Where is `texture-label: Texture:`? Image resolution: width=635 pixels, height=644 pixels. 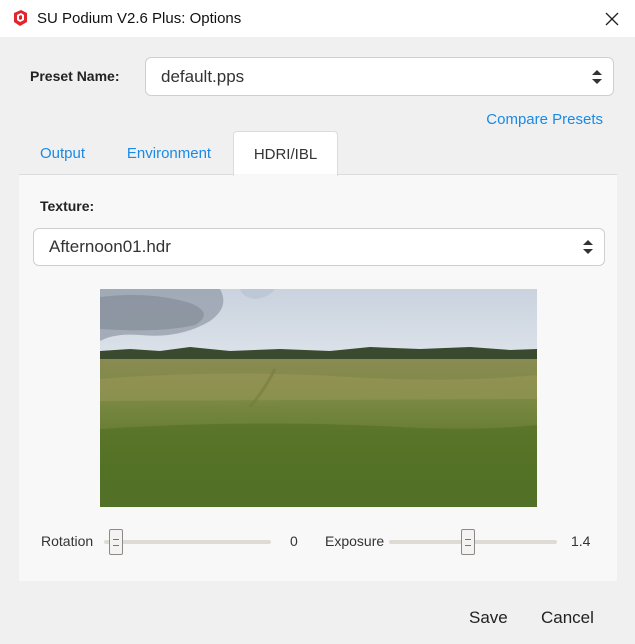 texture-label: Texture: is located at coordinates (67, 206).